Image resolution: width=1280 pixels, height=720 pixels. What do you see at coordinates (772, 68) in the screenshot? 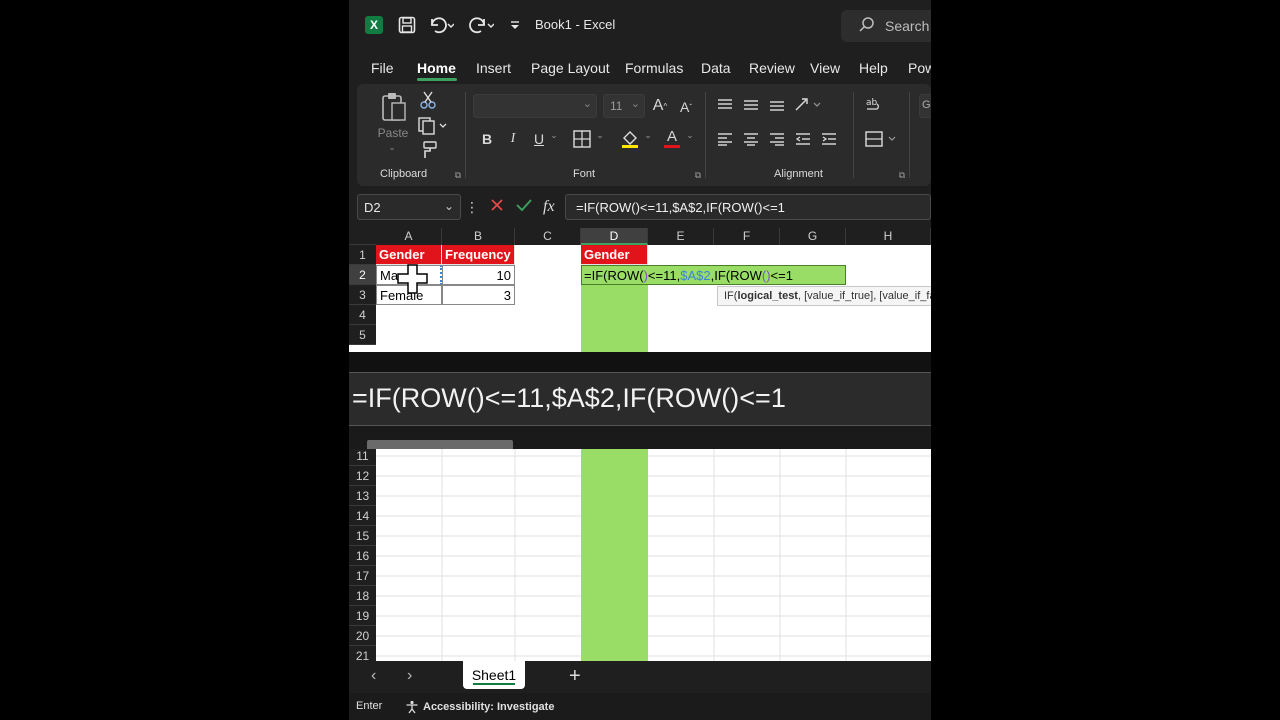
I see `tab-review: Review` at bounding box center [772, 68].